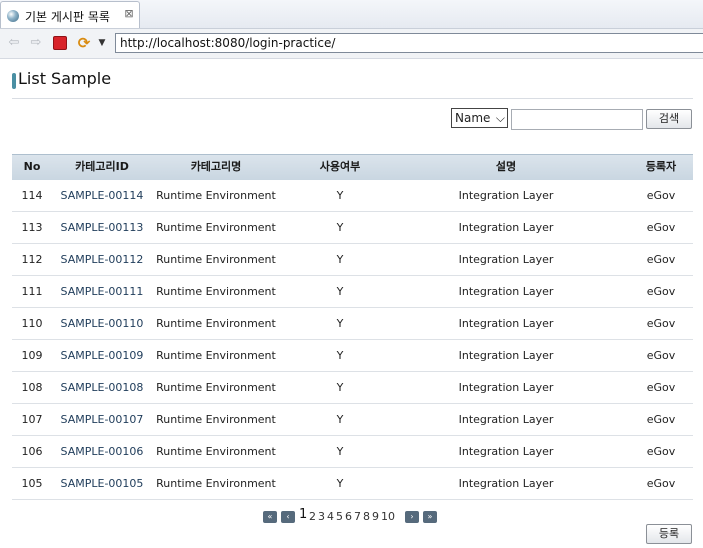  What do you see at coordinates (473, 118) in the screenshot?
I see `search-type-value: Name` at bounding box center [473, 118].